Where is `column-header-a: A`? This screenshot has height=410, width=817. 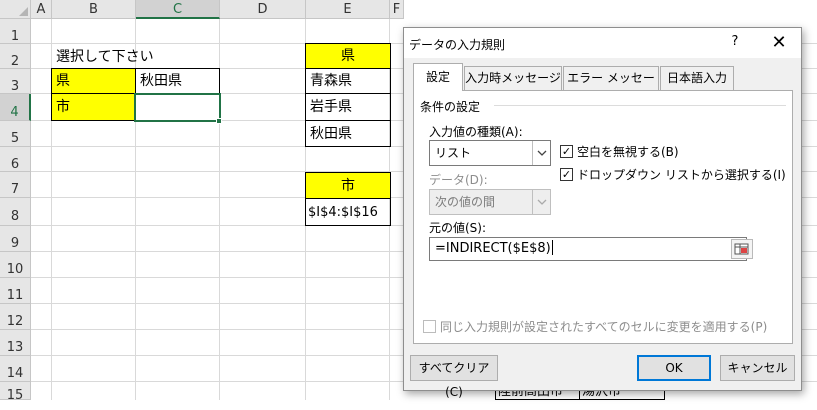
column-header-a: A is located at coordinates (41, 9).